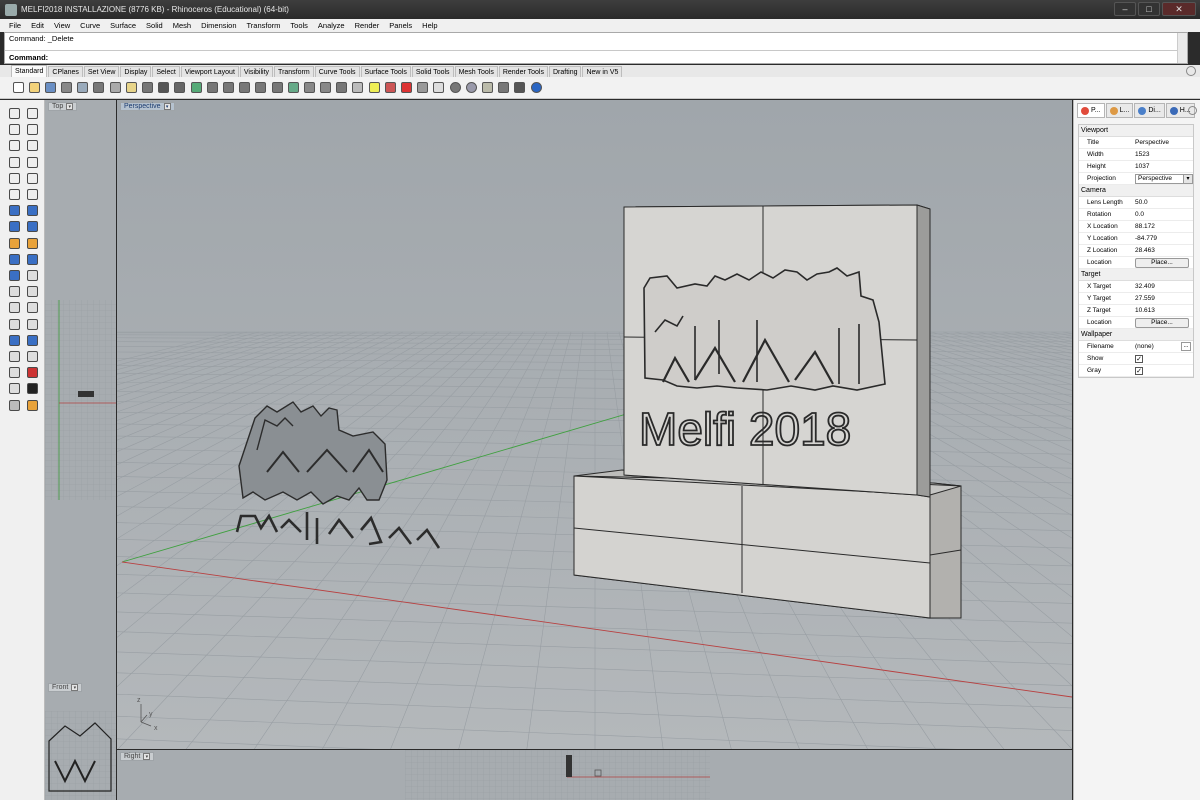 The width and height of the screenshot is (1200, 800). I want to click on close-button: ✕, so click(1179, 9).